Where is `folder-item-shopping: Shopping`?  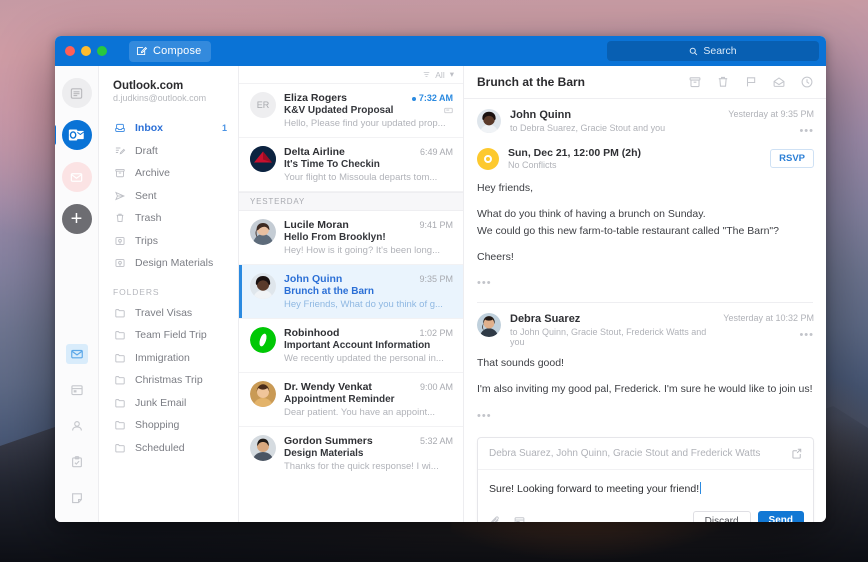 folder-item-shopping: Shopping is located at coordinates (168, 425).